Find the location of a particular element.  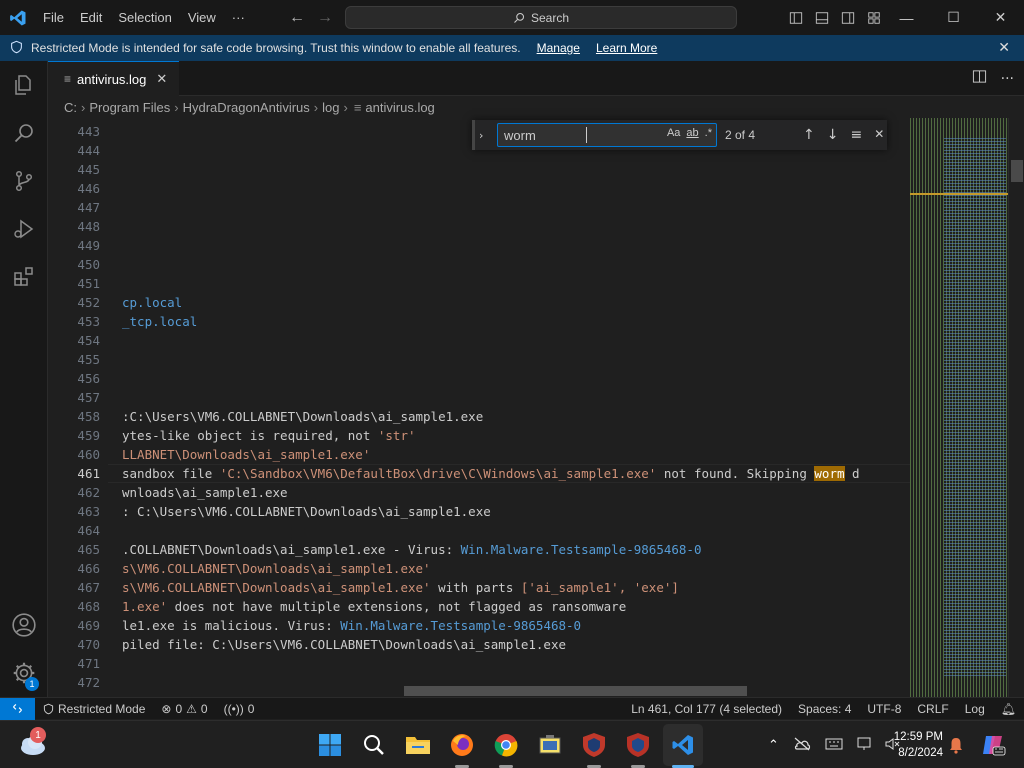

find-input: worm Aa ab .* is located at coordinates (607, 135).